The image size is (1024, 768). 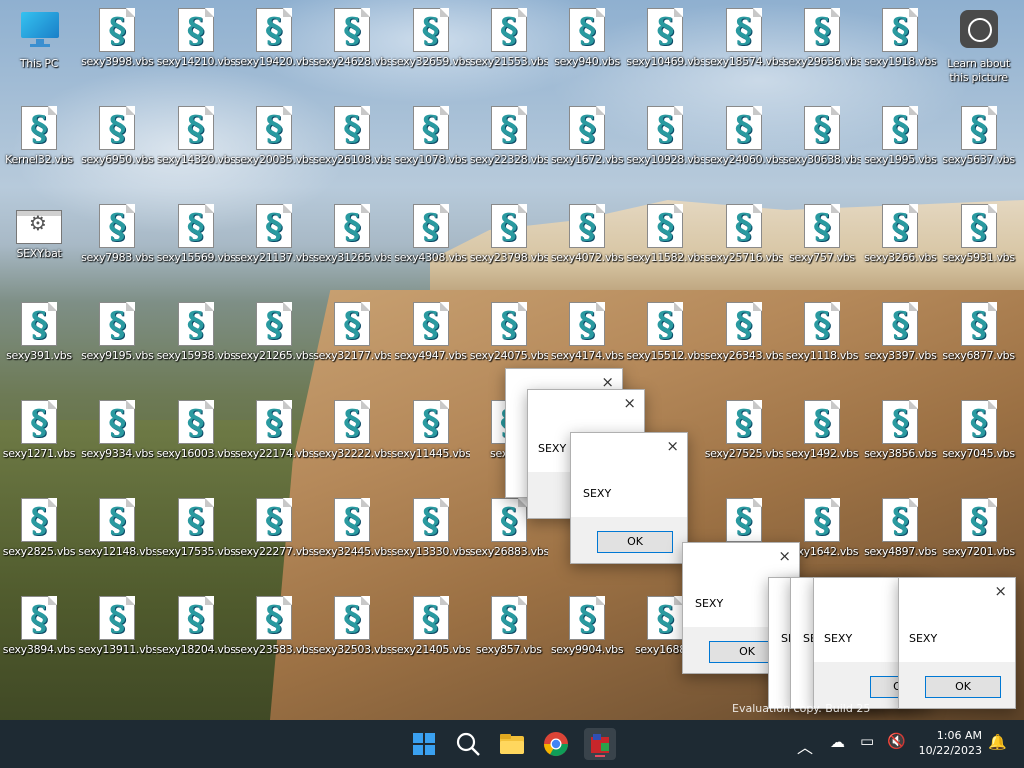 What do you see at coordinates (274, 344) in the screenshot?
I see `desktop-icon: § sexy21265.vbs` at bounding box center [274, 344].